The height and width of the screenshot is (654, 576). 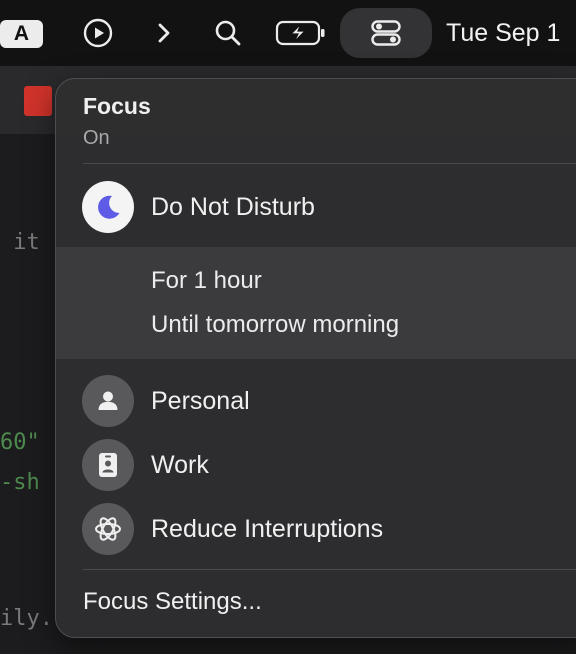 What do you see at coordinates (164, 33) in the screenshot?
I see `chevron-right-icon` at bounding box center [164, 33].